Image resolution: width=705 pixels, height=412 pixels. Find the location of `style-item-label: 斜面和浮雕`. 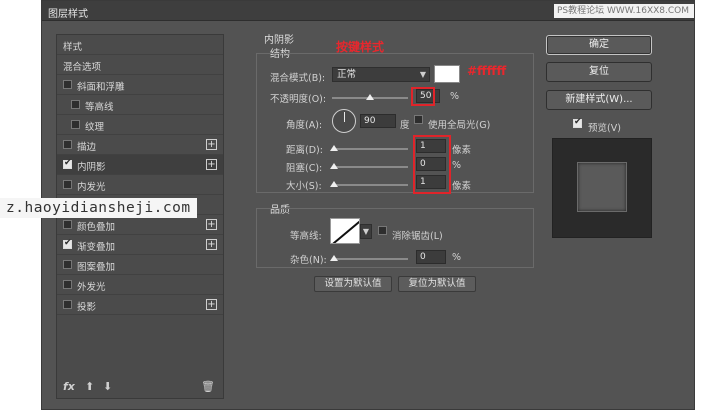

style-item-label: 斜面和浮雕 is located at coordinates (101, 87).